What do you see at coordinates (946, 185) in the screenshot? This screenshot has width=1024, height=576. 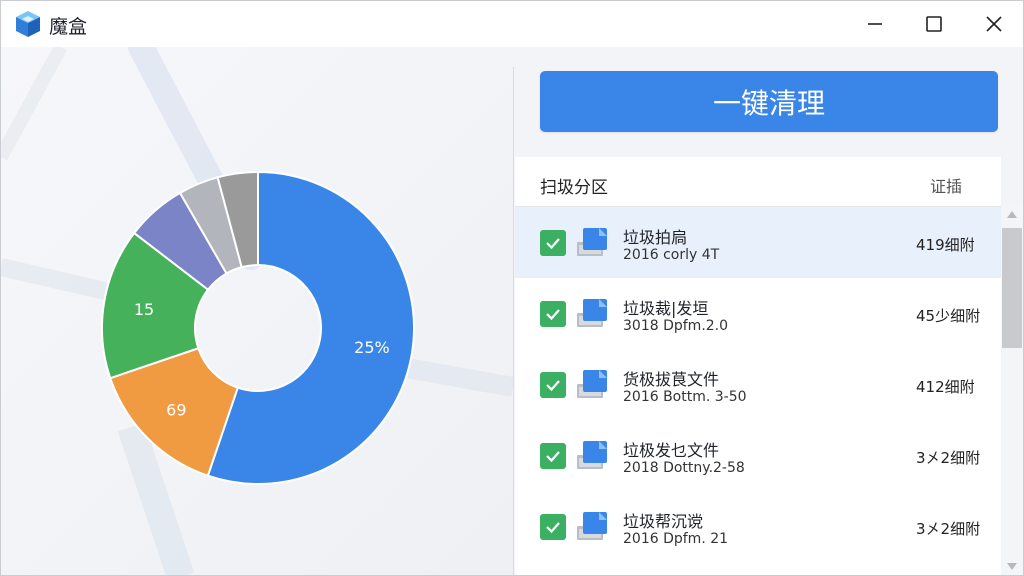 I see `list-header-size: 证插` at bounding box center [946, 185].